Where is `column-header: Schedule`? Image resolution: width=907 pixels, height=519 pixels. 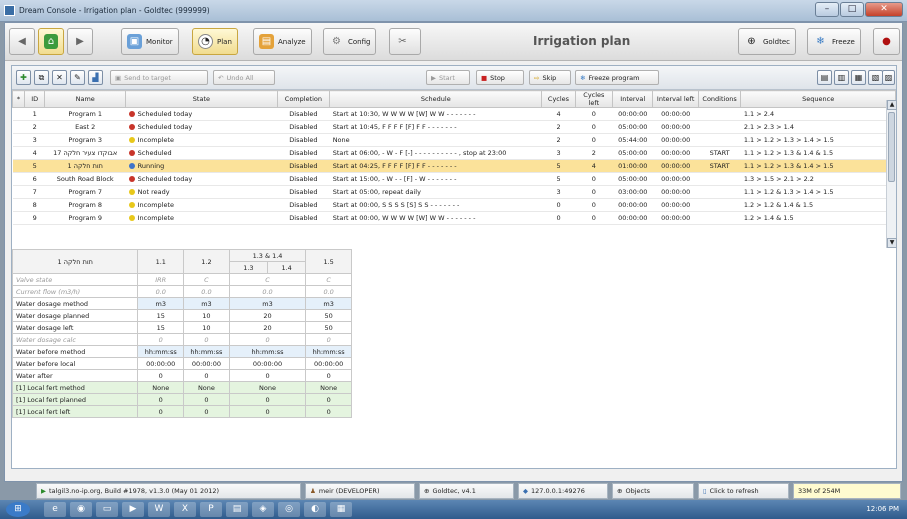 column-header: Schedule is located at coordinates (436, 99).